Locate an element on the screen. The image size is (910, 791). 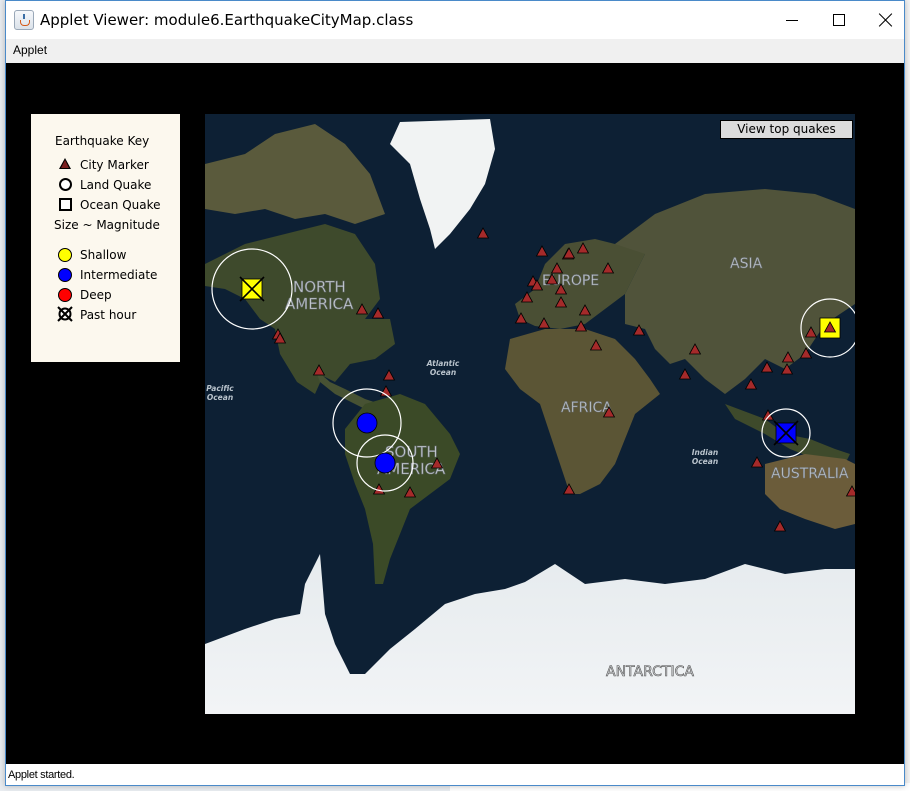
maximize-button is located at coordinates (839, 20).